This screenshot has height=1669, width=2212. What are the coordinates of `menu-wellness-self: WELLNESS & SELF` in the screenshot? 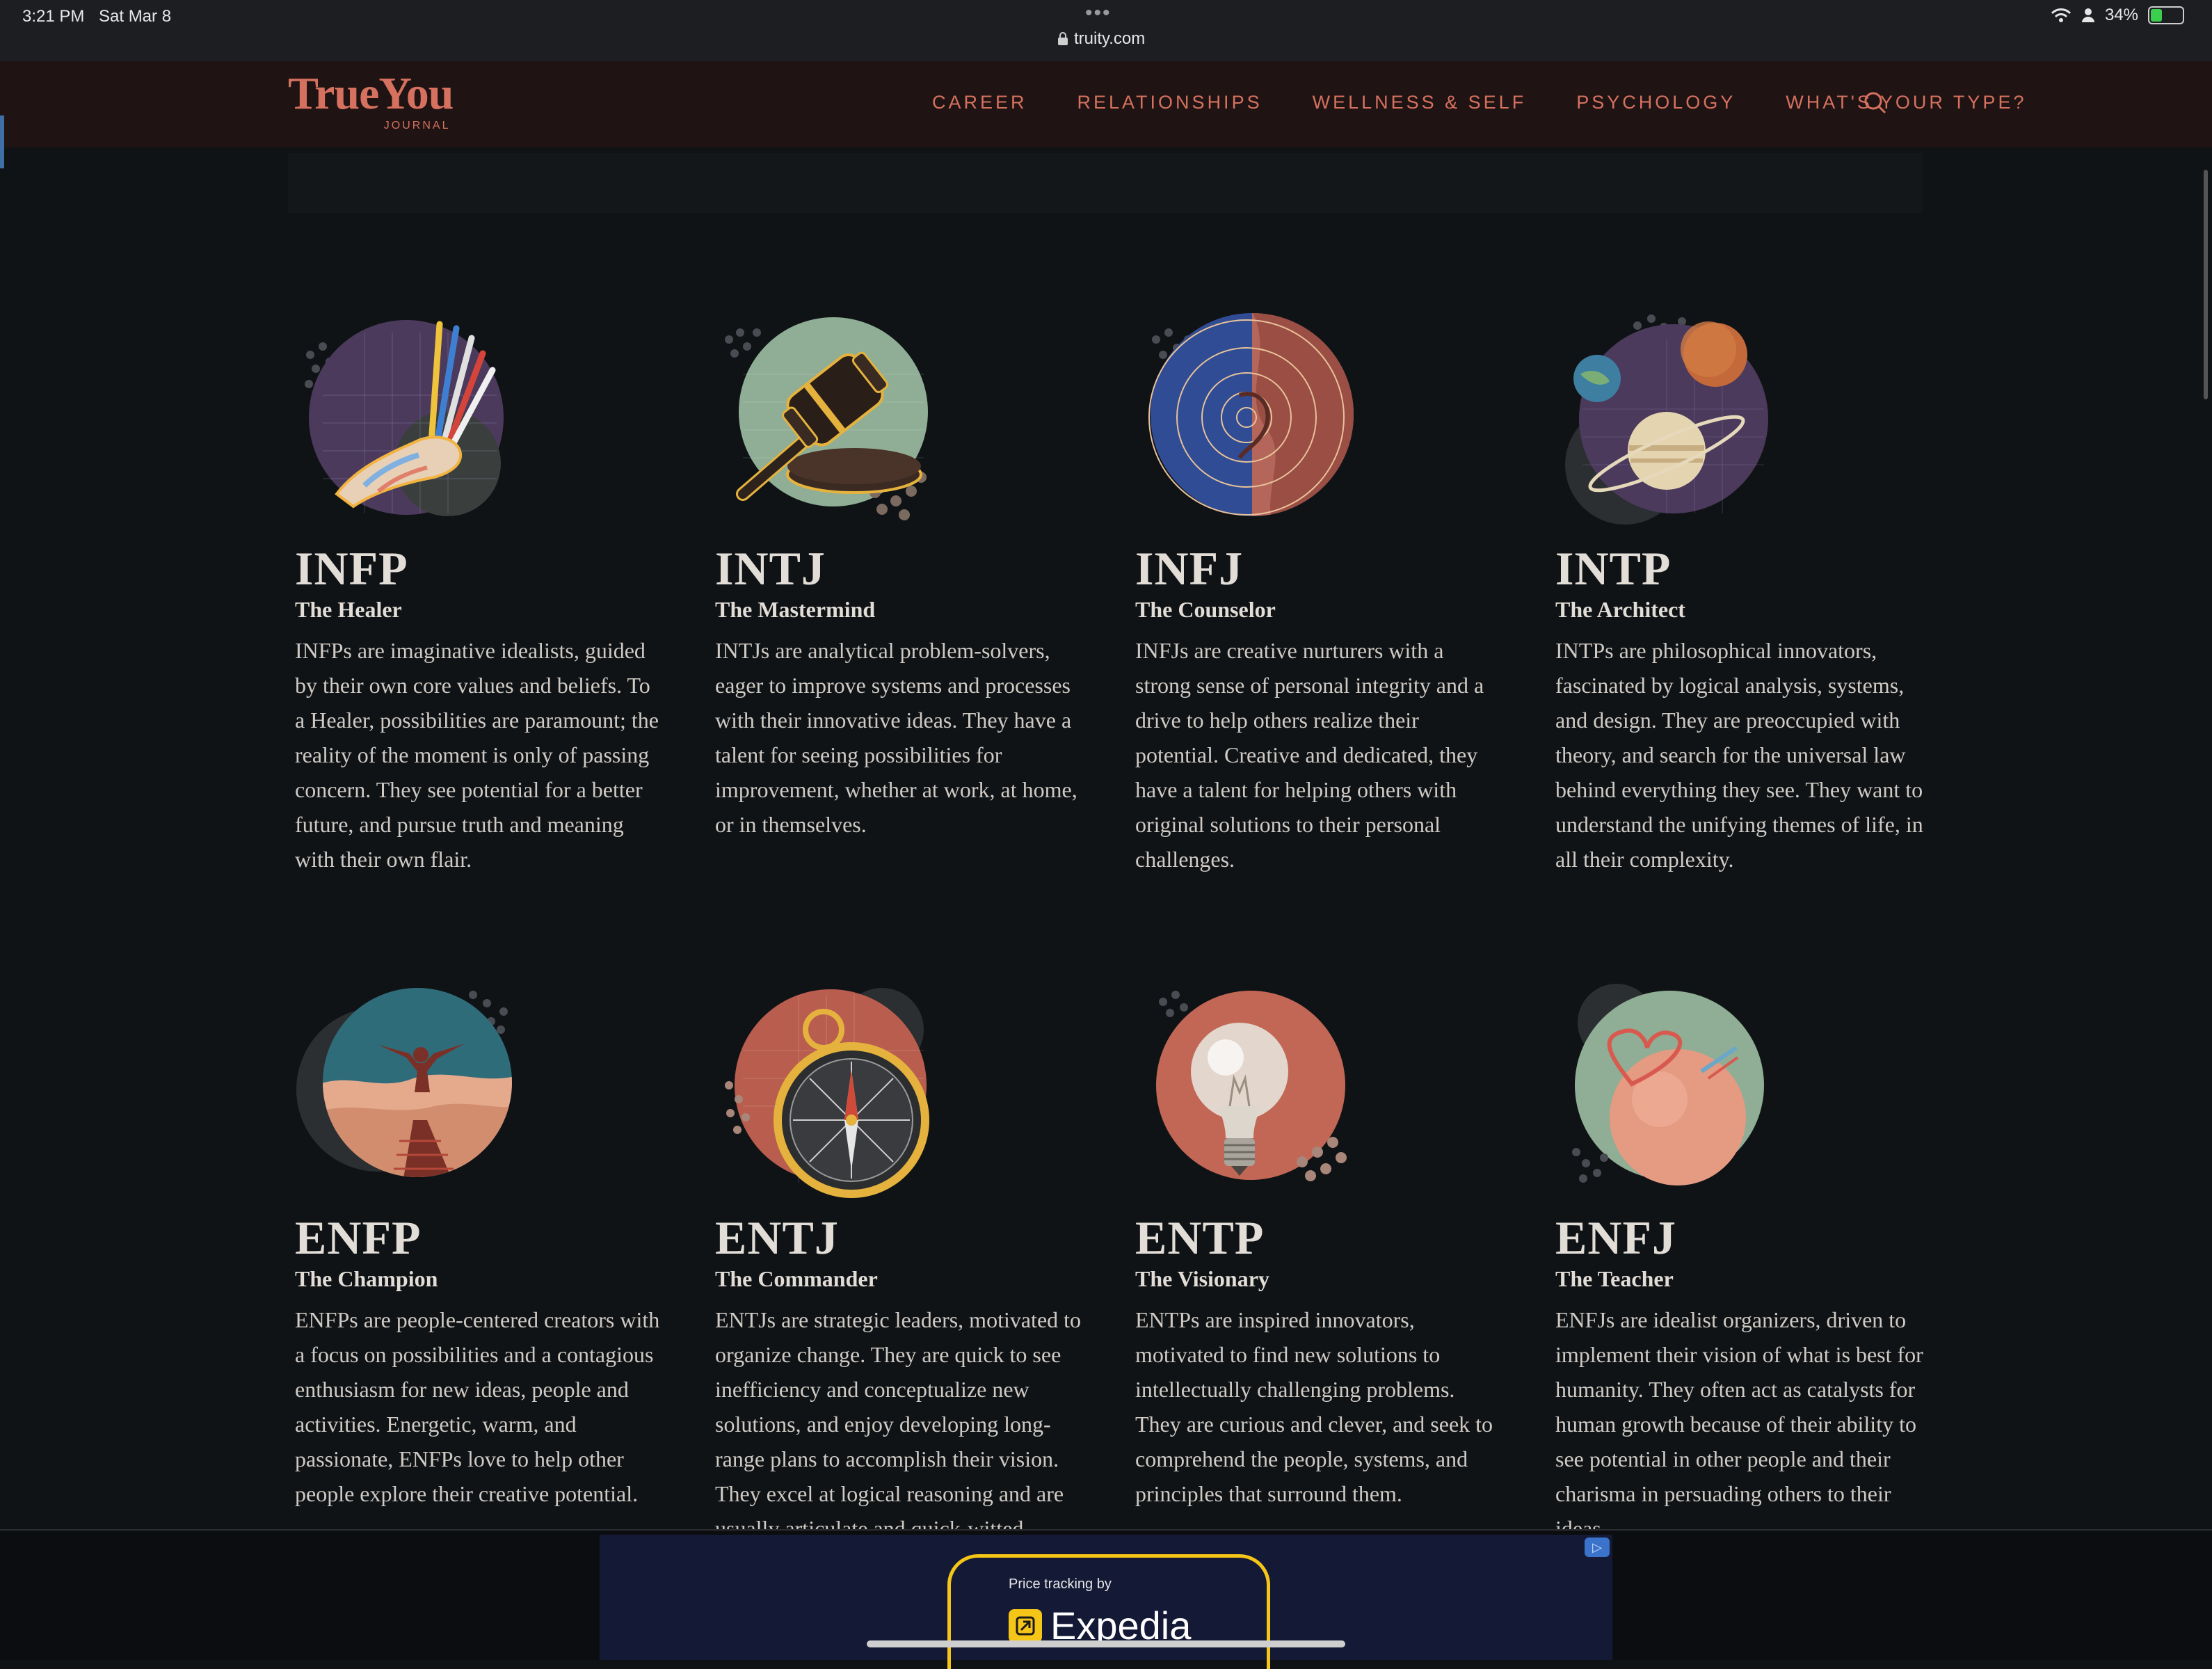 It's located at (1420, 103).